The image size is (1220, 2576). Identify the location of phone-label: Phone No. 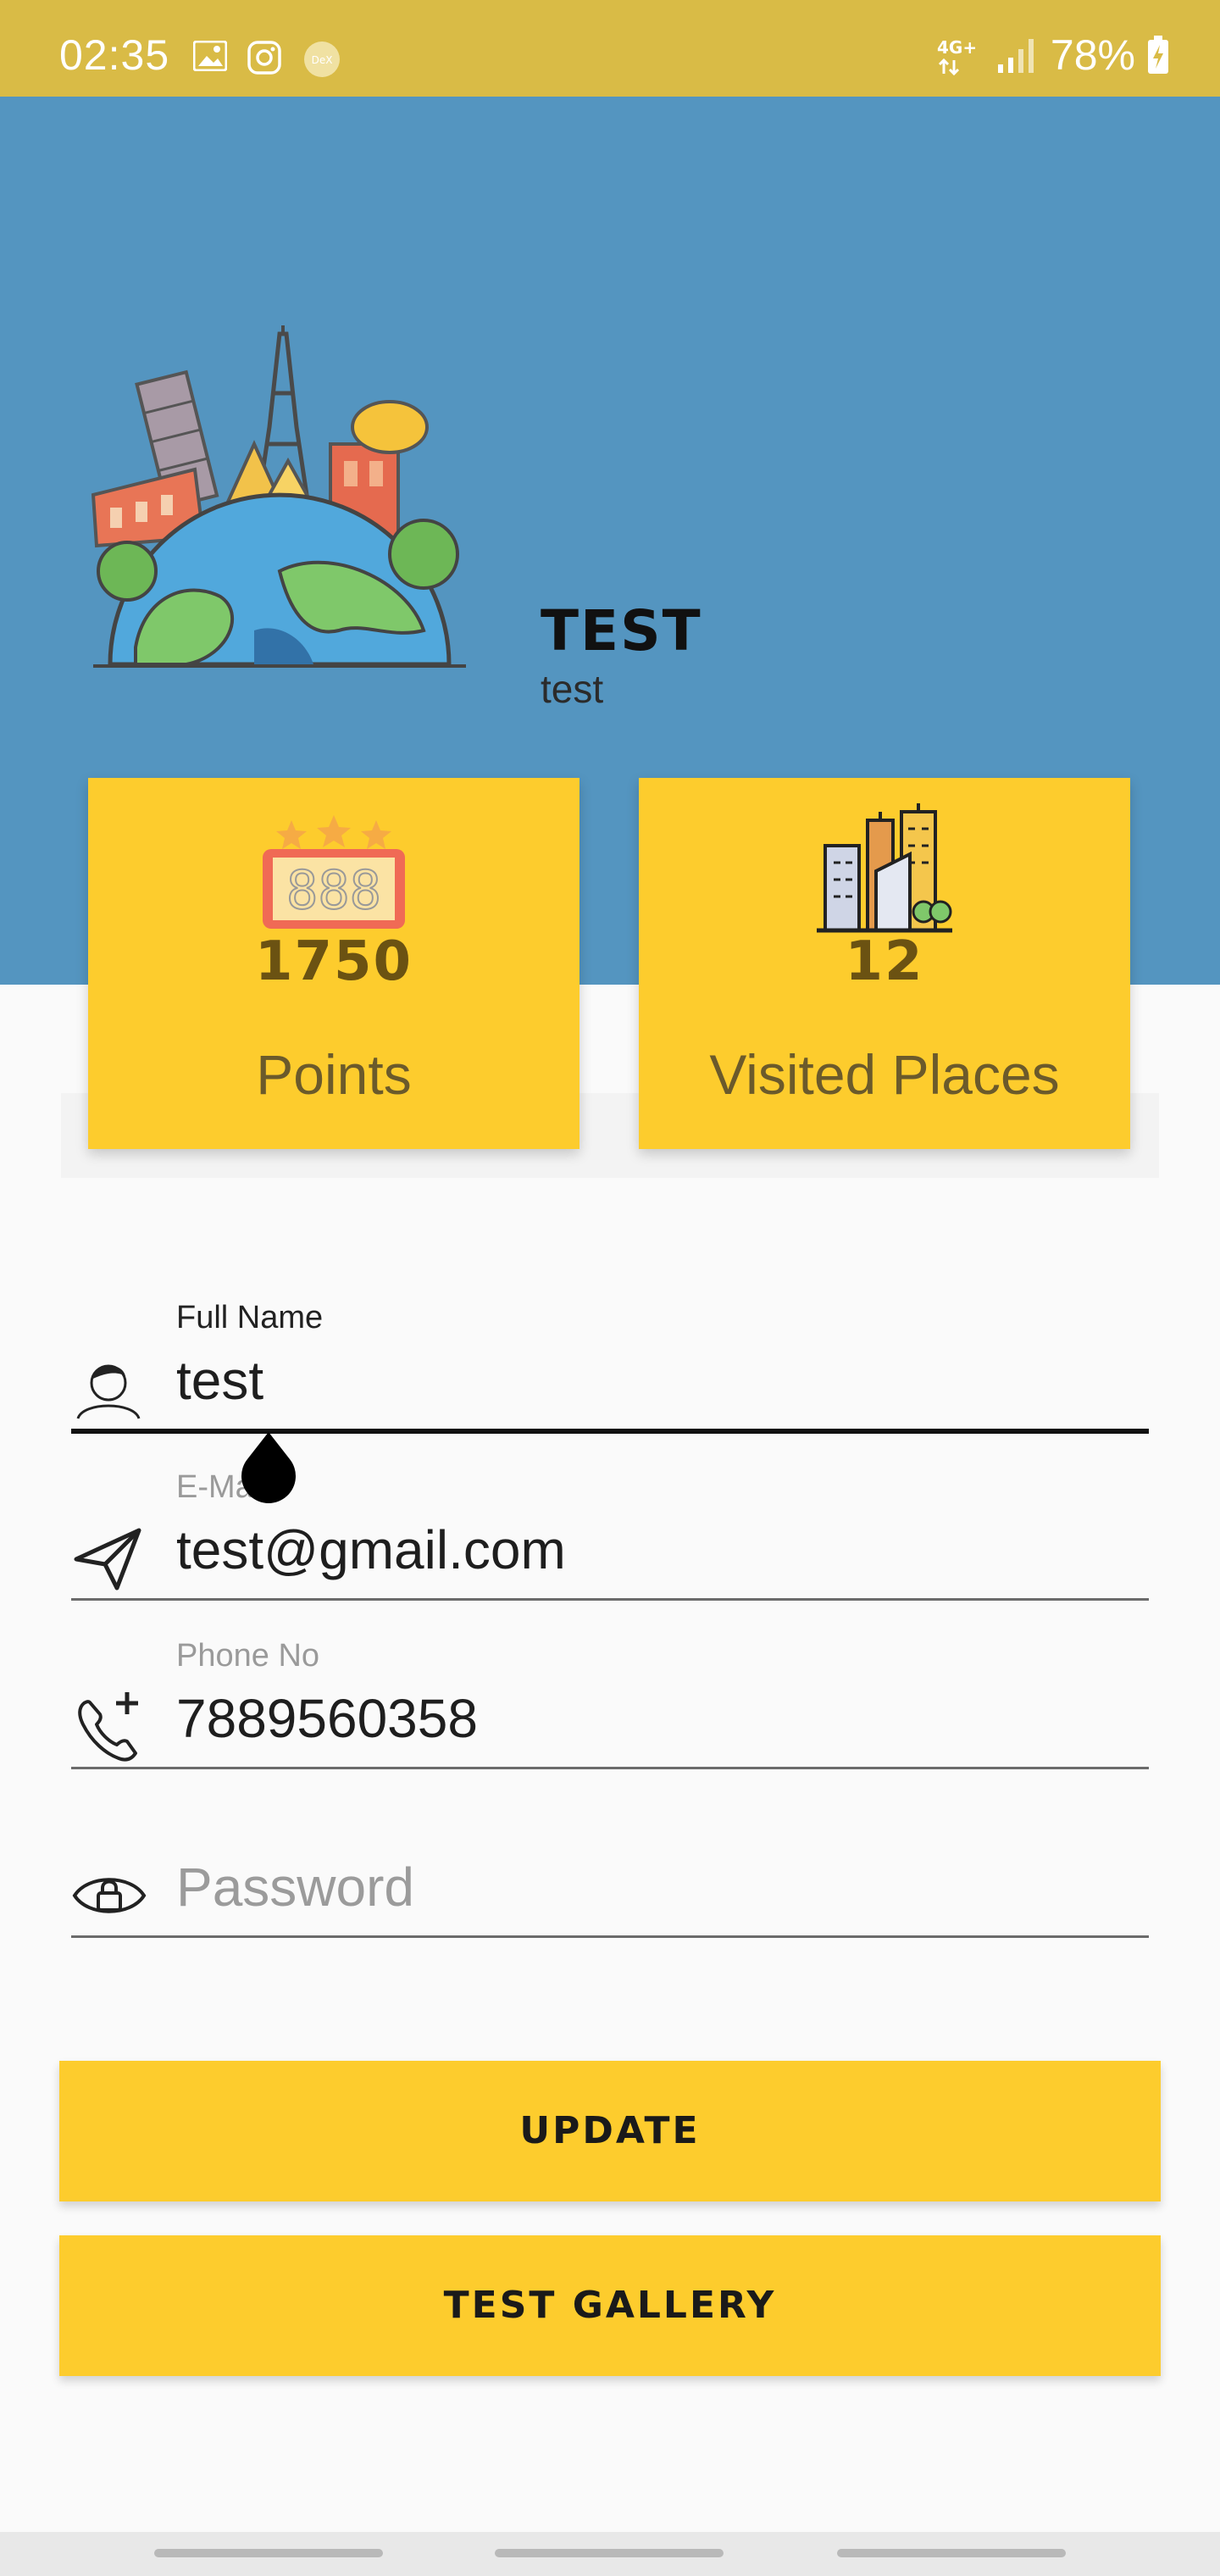
(248, 1656).